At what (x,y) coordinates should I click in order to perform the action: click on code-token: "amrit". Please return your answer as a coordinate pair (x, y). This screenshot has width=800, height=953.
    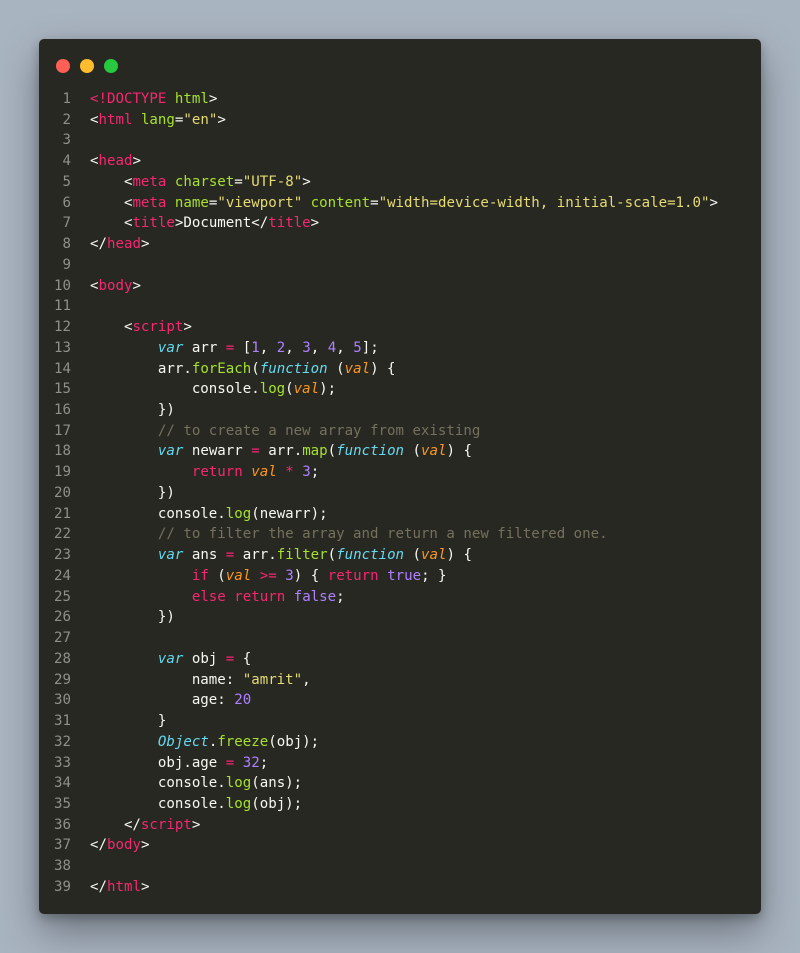
    Looking at the image, I should click on (272, 679).